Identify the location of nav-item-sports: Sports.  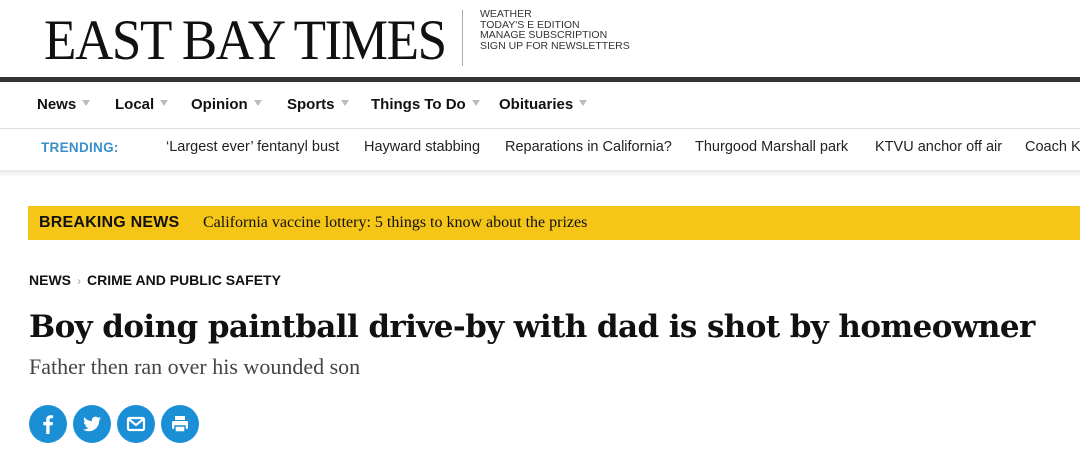
(318, 104).